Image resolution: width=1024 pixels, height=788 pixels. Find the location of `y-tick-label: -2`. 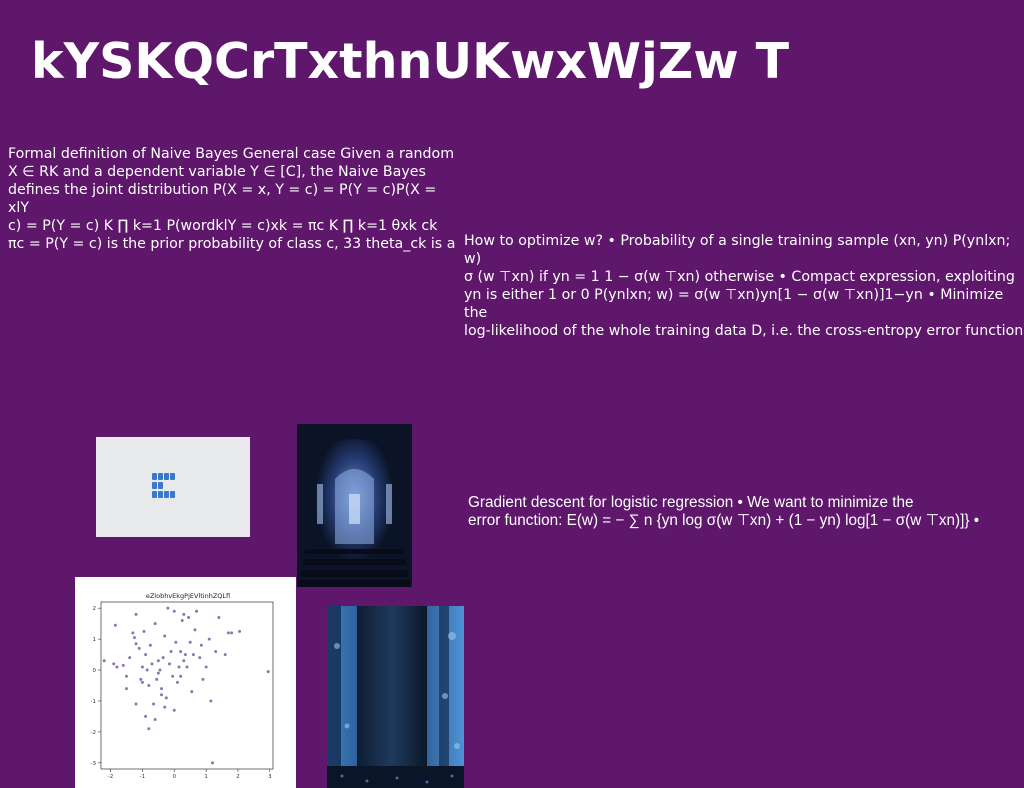

y-tick-label: -2 is located at coordinates (93, 733).